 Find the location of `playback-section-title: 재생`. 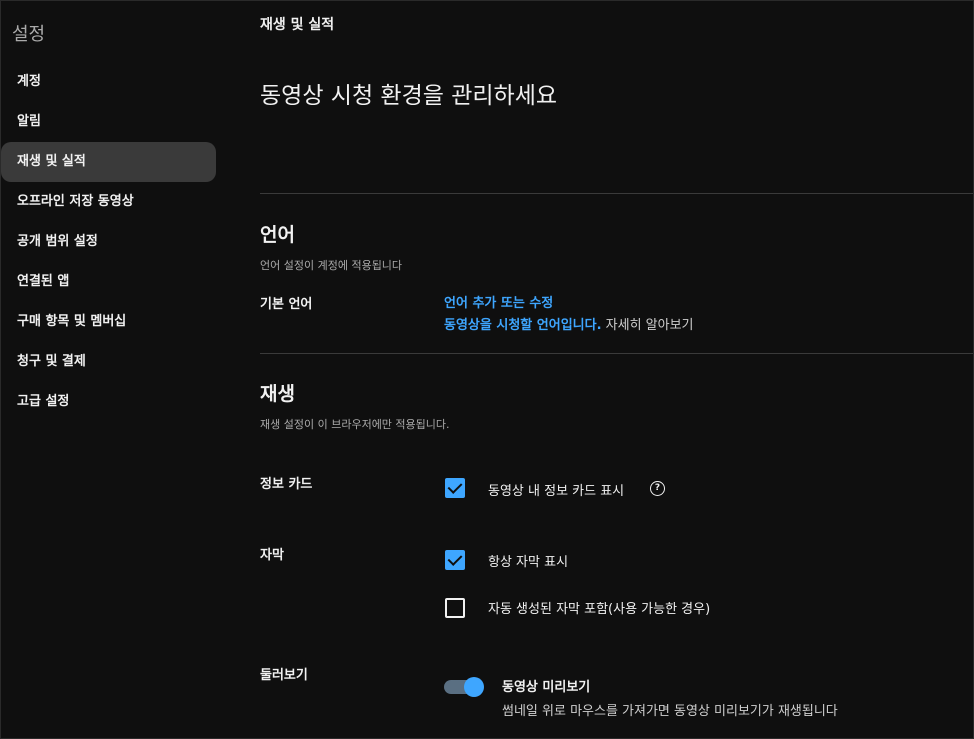

playback-section-title: 재생 is located at coordinates (277, 394).